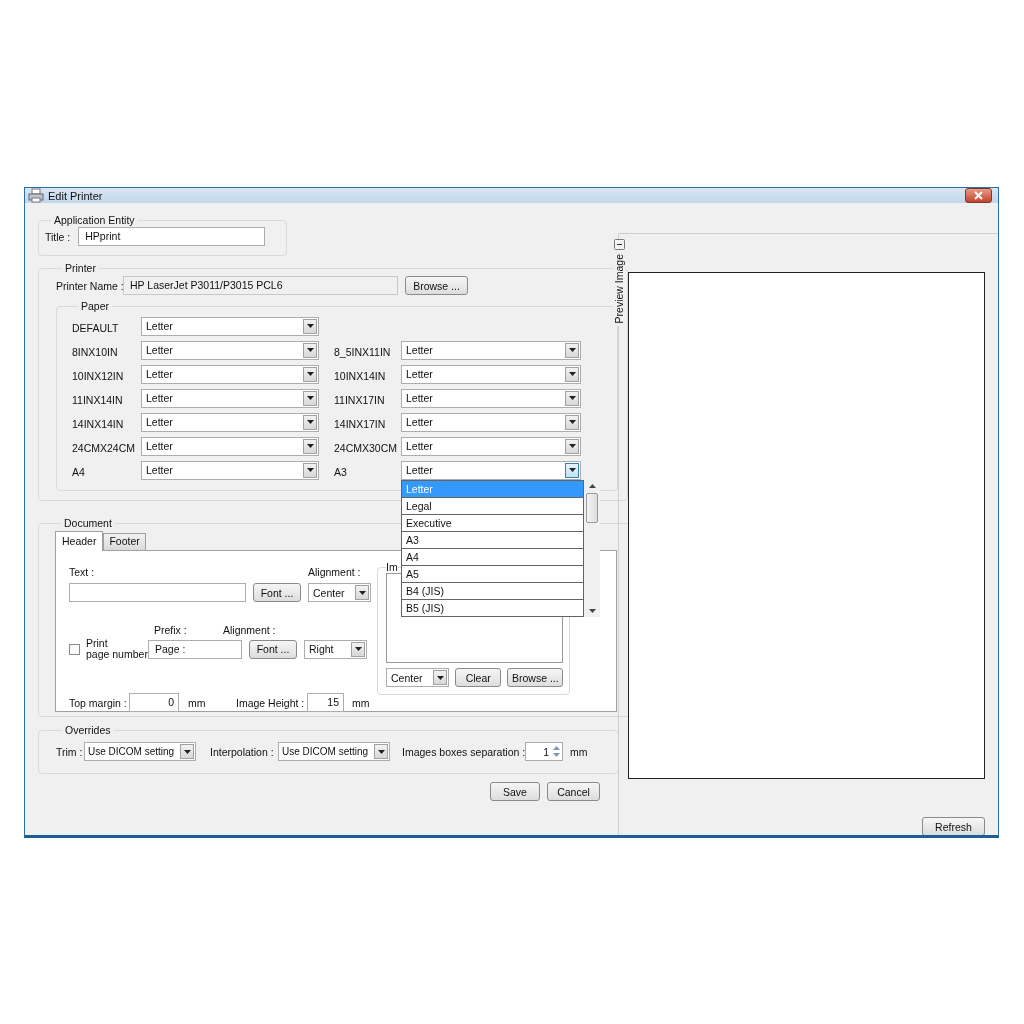  What do you see at coordinates (98, 375) in the screenshot?
I see `paper-size-label: 10INX12IN` at bounding box center [98, 375].